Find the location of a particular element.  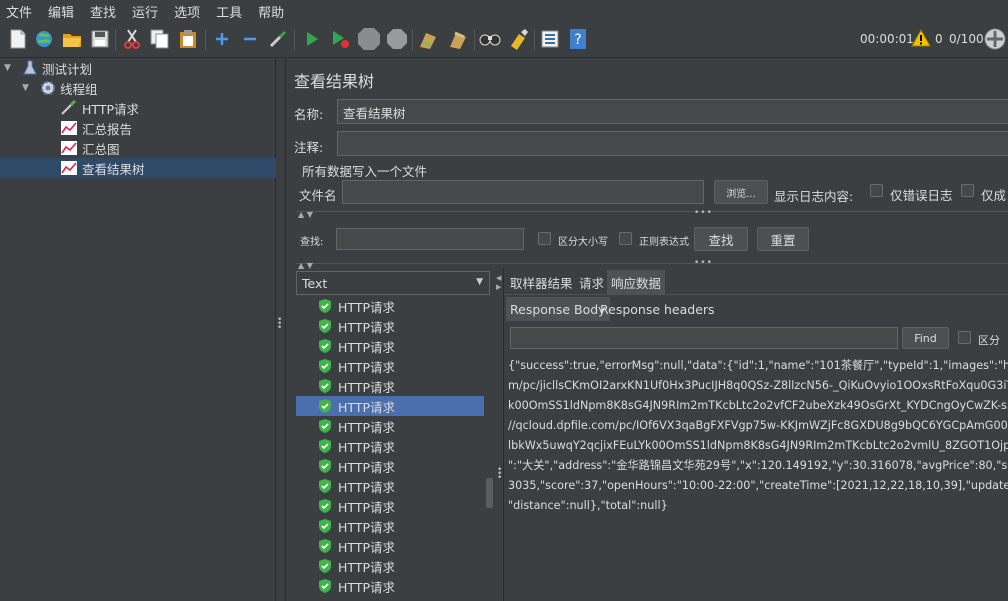

clear-icon is located at coordinates (428, 39).